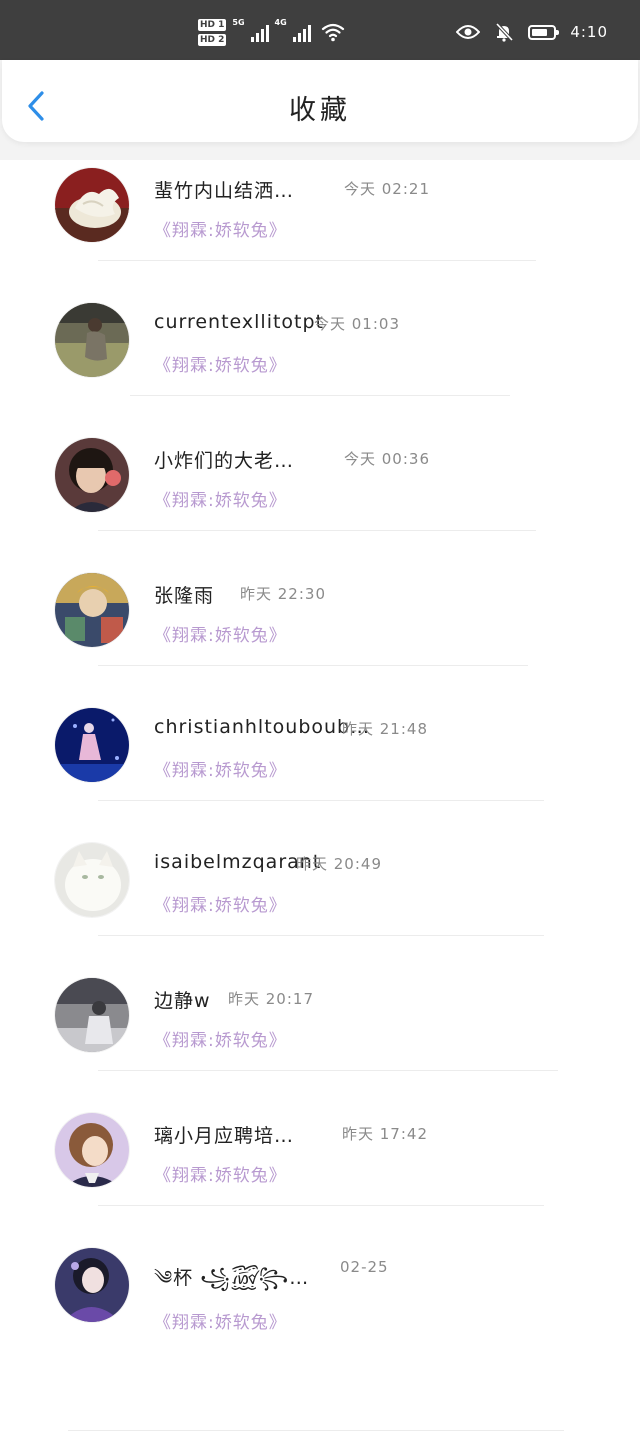 This screenshot has width=640, height=1431. I want to click on list-item: 蜚竹内山结洒… 今天 02:21 《翔霖:娇软兔》, so click(320, 227).